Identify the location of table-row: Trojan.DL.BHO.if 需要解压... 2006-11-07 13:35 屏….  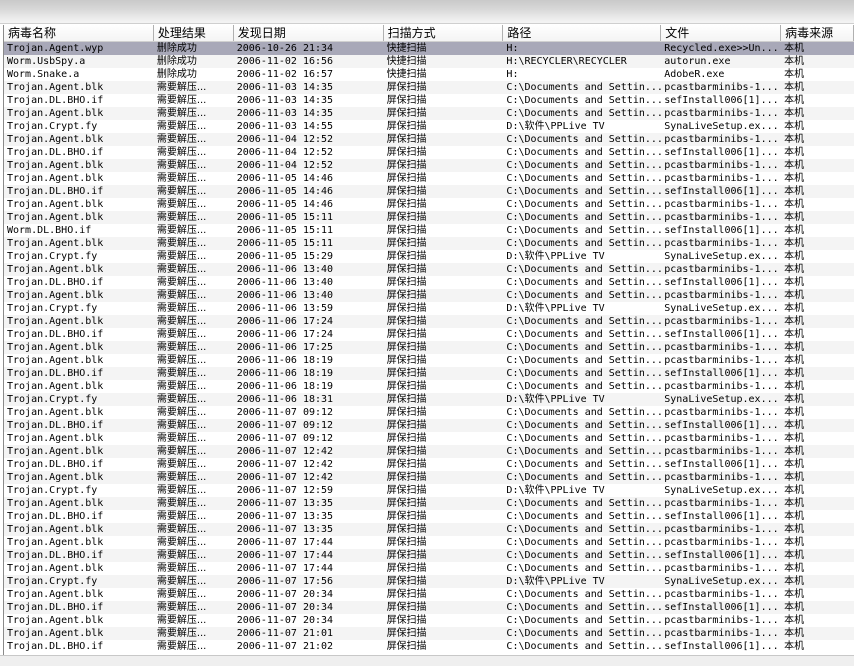
(429, 516).